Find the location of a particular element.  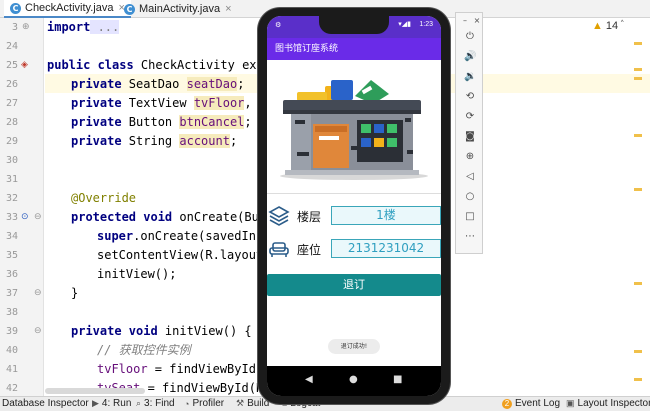

tab-main-activity: C MainActivity.java × is located at coordinates (178, 9).